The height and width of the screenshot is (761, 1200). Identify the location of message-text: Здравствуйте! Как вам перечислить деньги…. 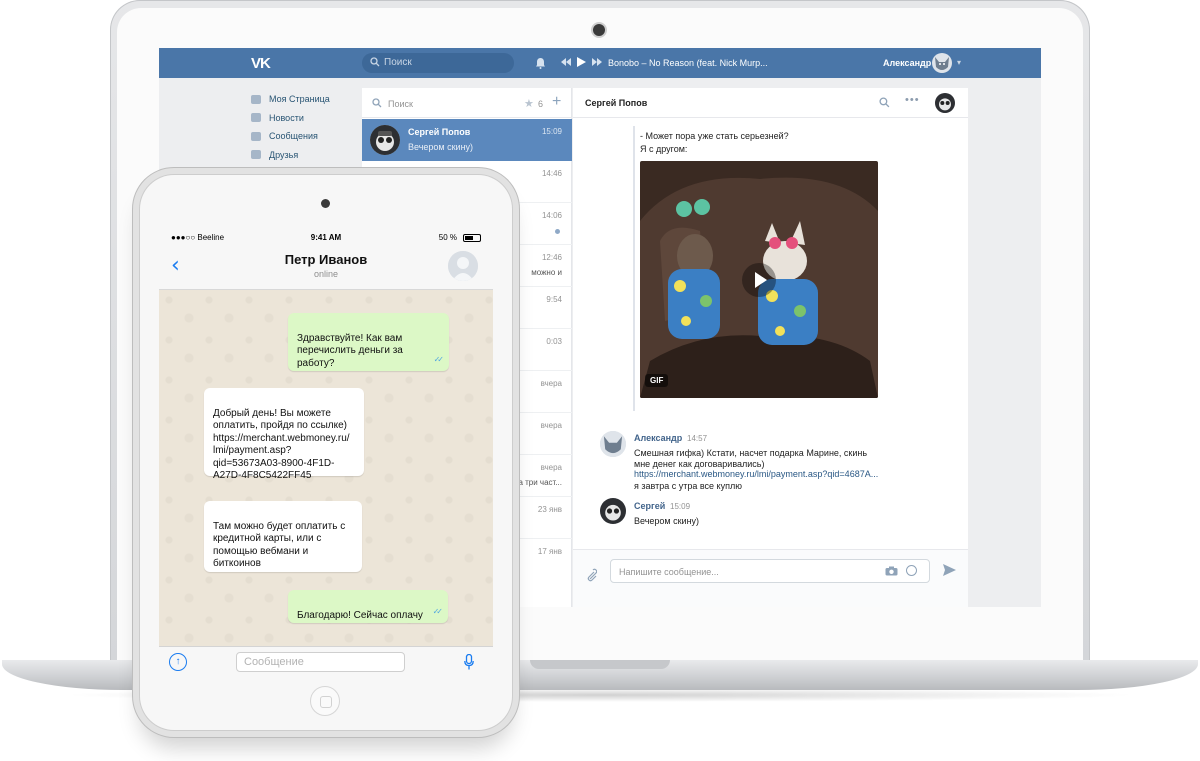
(350, 350).